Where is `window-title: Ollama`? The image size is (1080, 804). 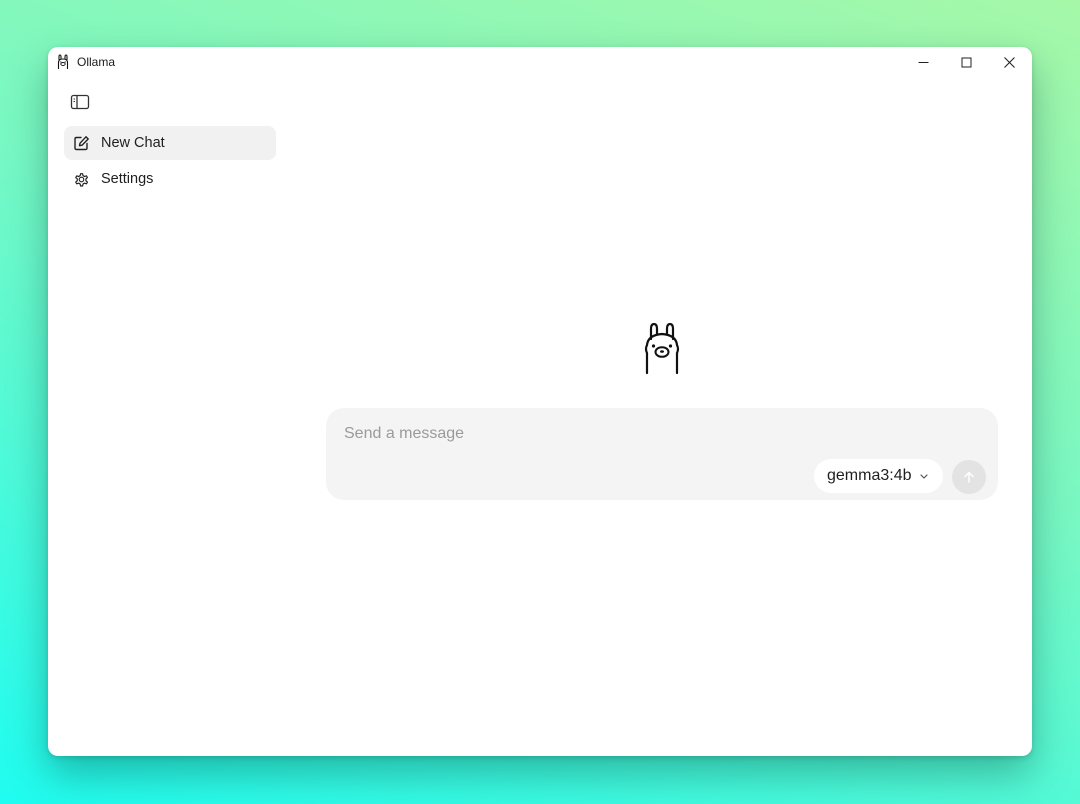
window-title: Ollama is located at coordinates (96, 62).